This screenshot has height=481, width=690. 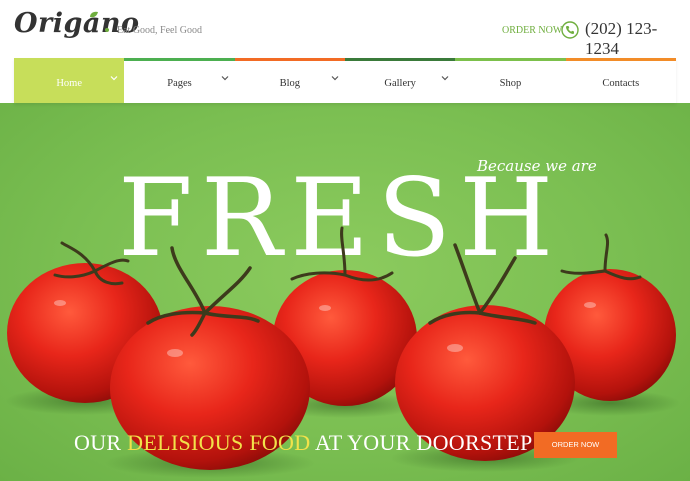 I want to click on nav-item-label: Contacts, so click(x=621, y=83).